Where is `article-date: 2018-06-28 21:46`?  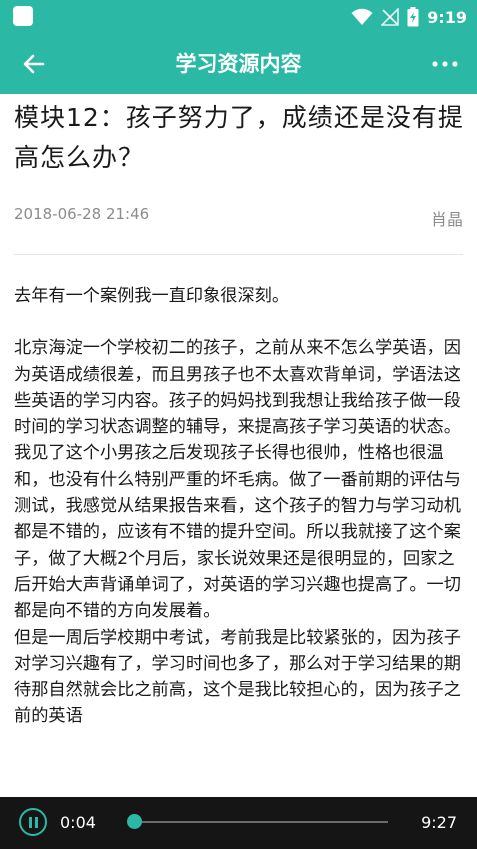 article-date: 2018-06-28 21:46 is located at coordinates (82, 214).